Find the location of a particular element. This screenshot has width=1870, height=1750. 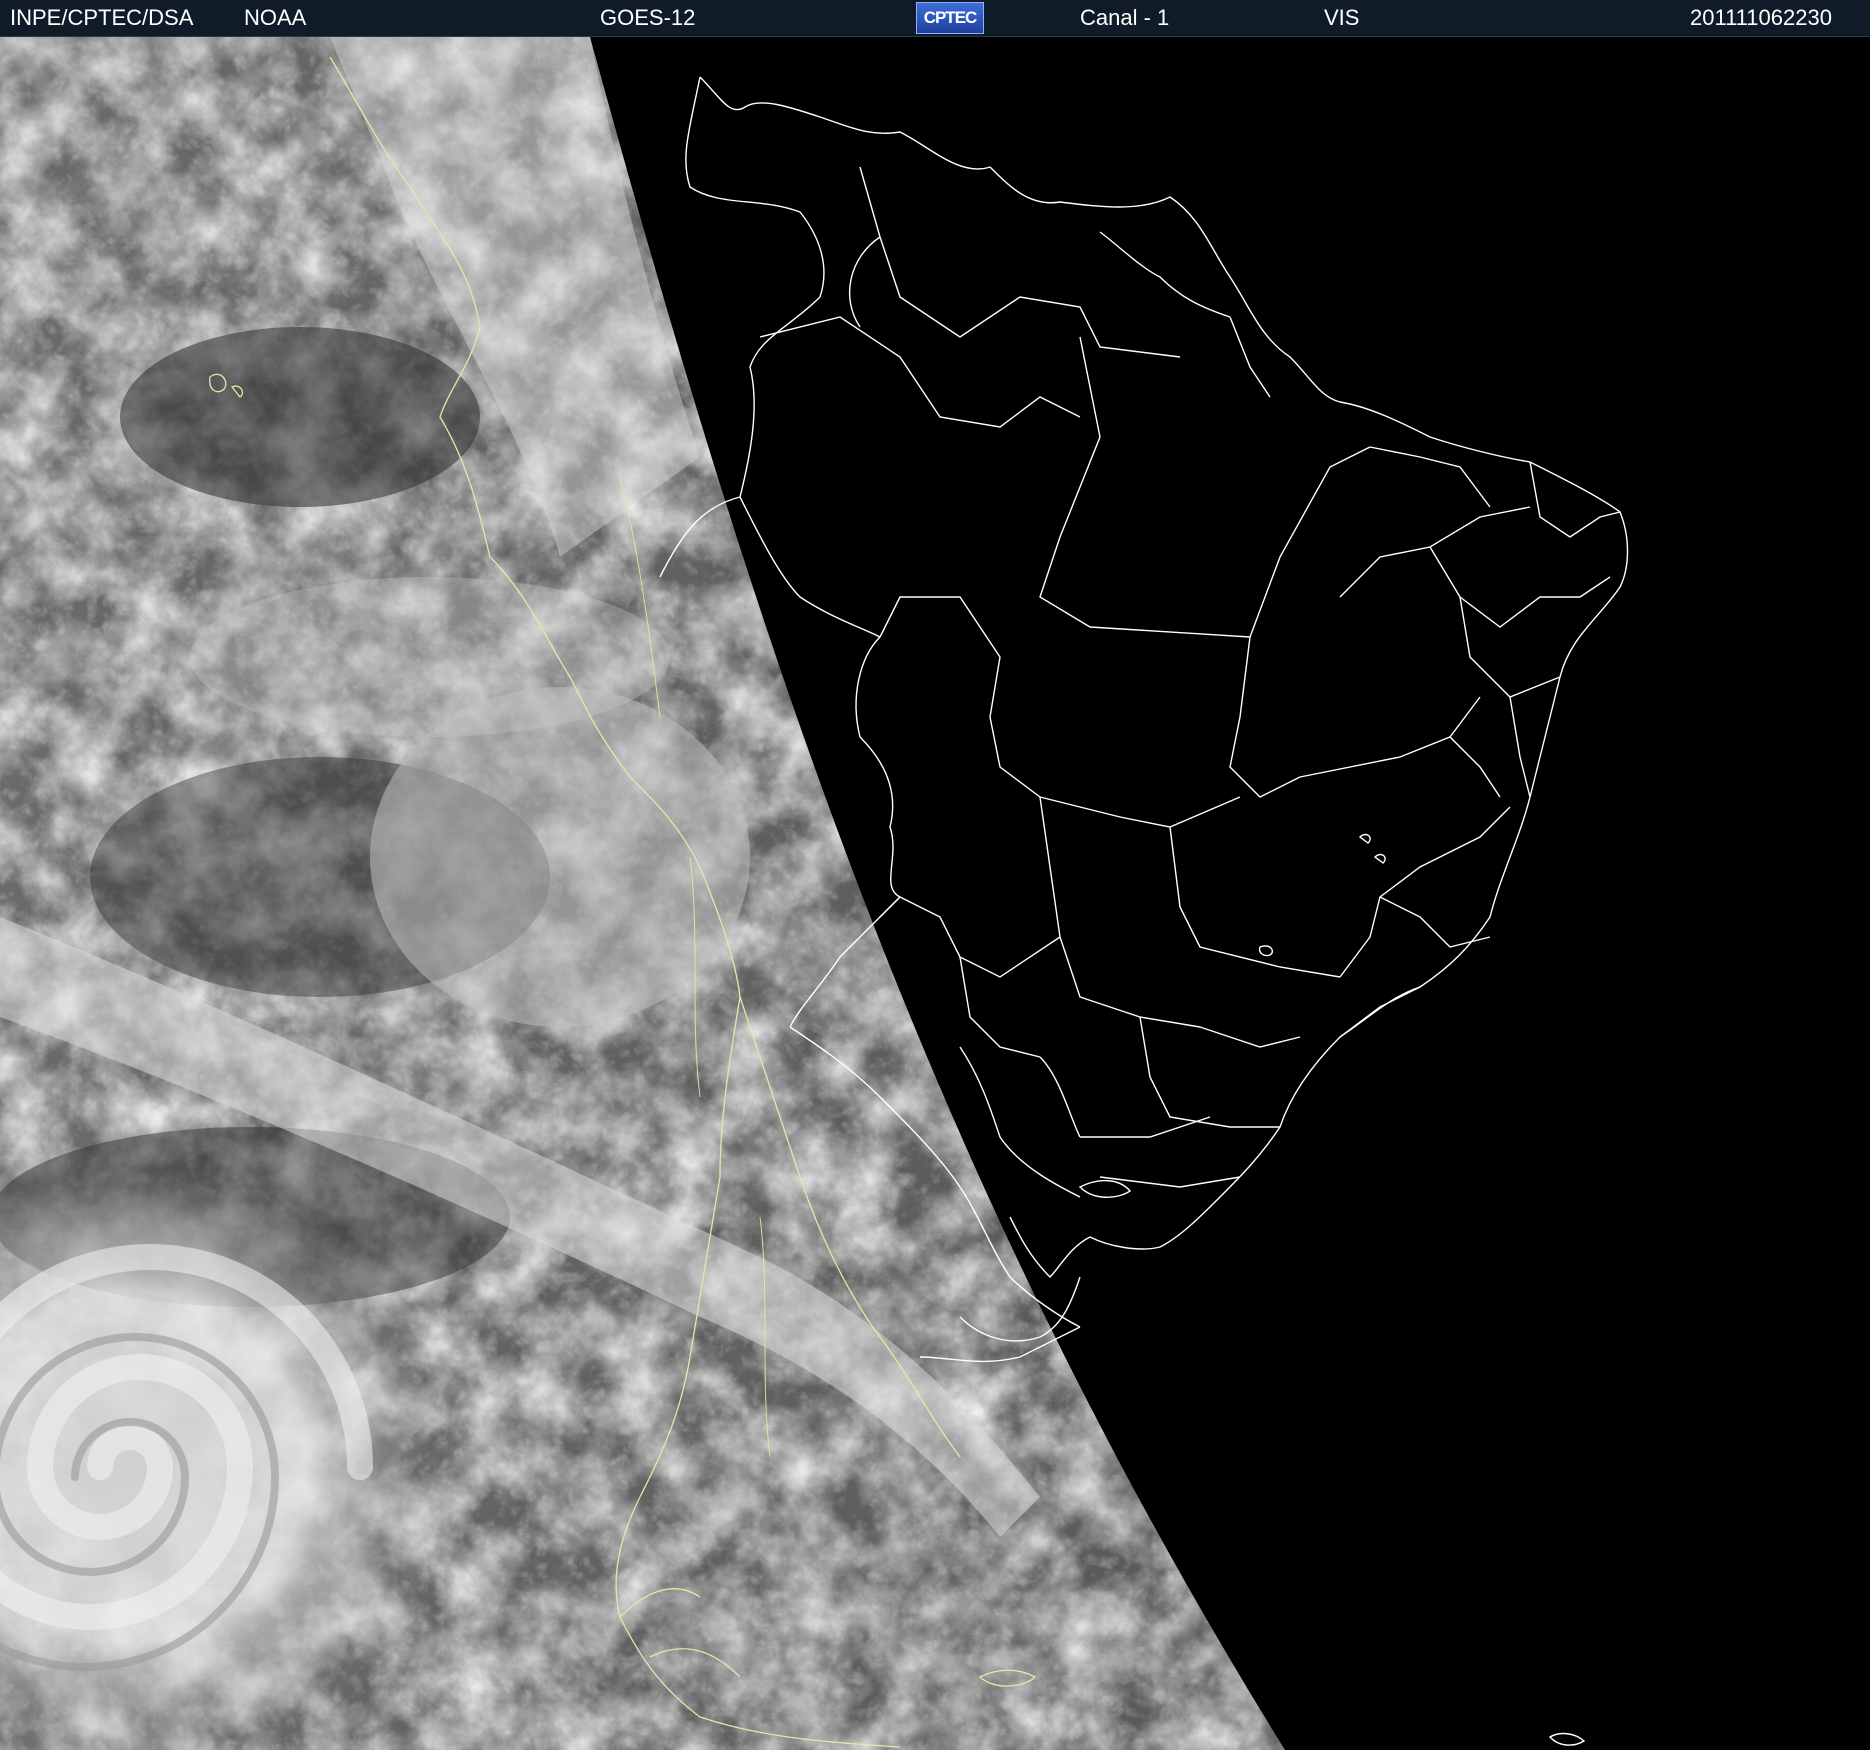

cptec-logo-icon: CPTEC is located at coordinates (950, 18).